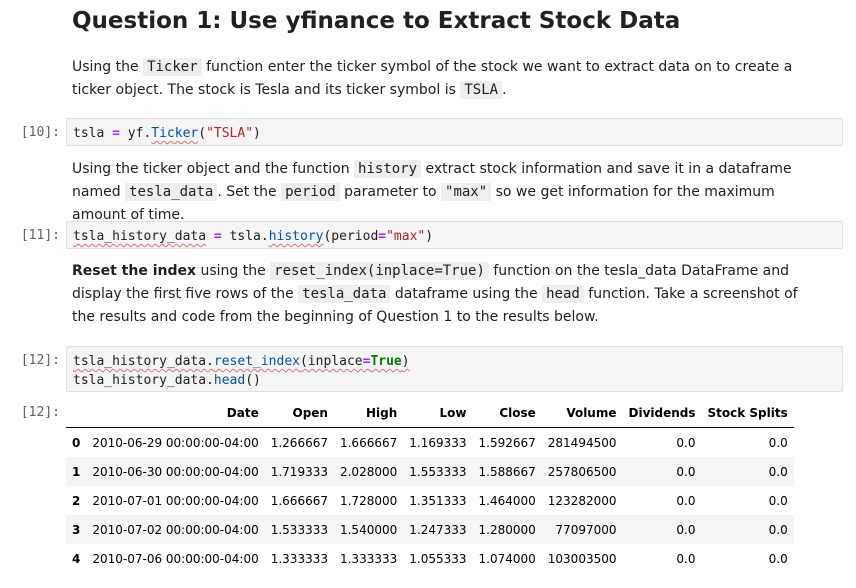 This screenshot has width=856, height=588. What do you see at coordinates (438, 471) in the screenshot?
I see `table-cell: 1.553333` at bounding box center [438, 471].